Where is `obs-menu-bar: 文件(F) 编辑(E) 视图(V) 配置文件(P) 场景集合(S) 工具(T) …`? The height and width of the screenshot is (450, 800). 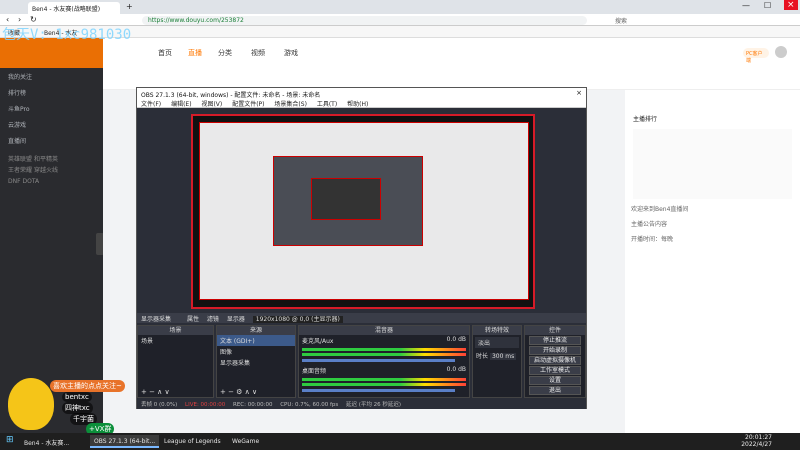
obs-menu-bar: 文件(F) 编辑(E) 视图(V) 配置文件(P) 场景集合(S) 工具(T) … is located at coordinates (361, 103).